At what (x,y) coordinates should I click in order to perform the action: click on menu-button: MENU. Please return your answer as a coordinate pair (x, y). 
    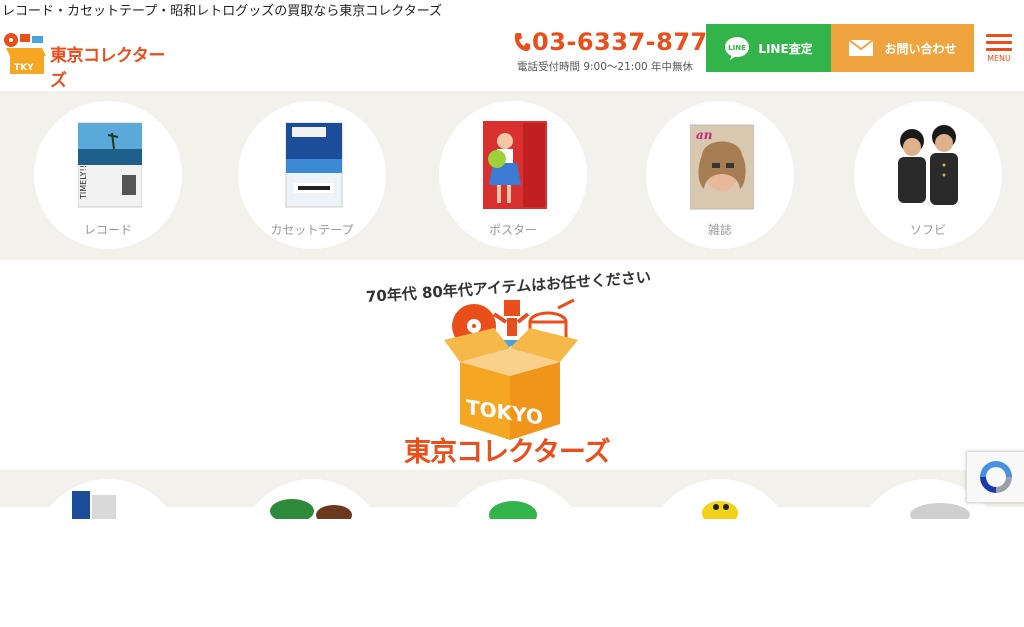
    Looking at the image, I should click on (999, 50).